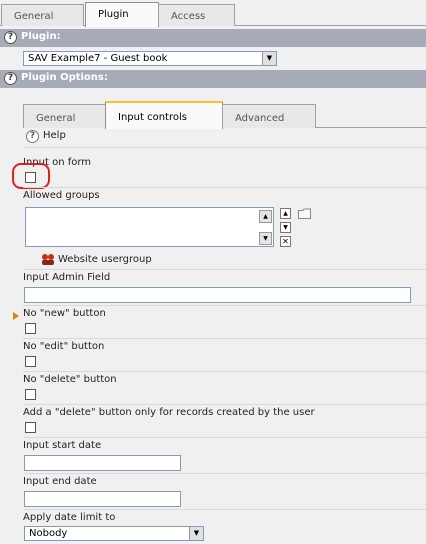  What do you see at coordinates (31, 176) in the screenshot?
I see `highlight-circle` at bounding box center [31, 176].